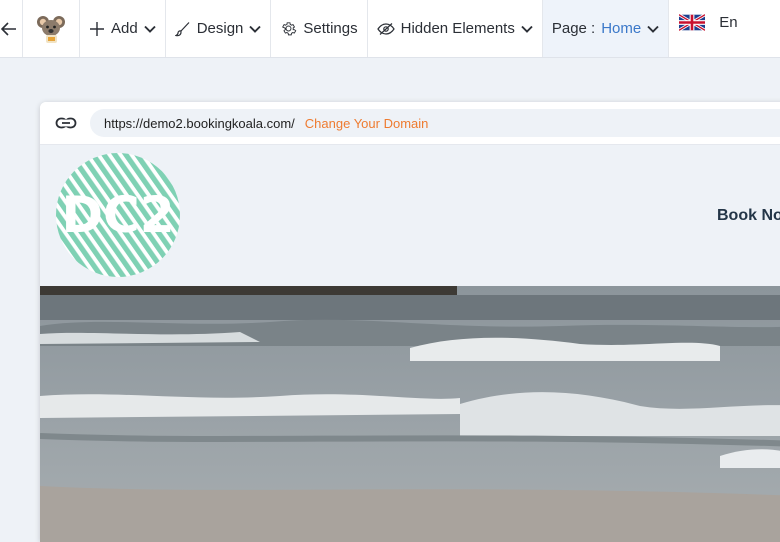 This screenshot has width=780, height=542. I want to click on design-menu-button: Design, so click(219, 28).